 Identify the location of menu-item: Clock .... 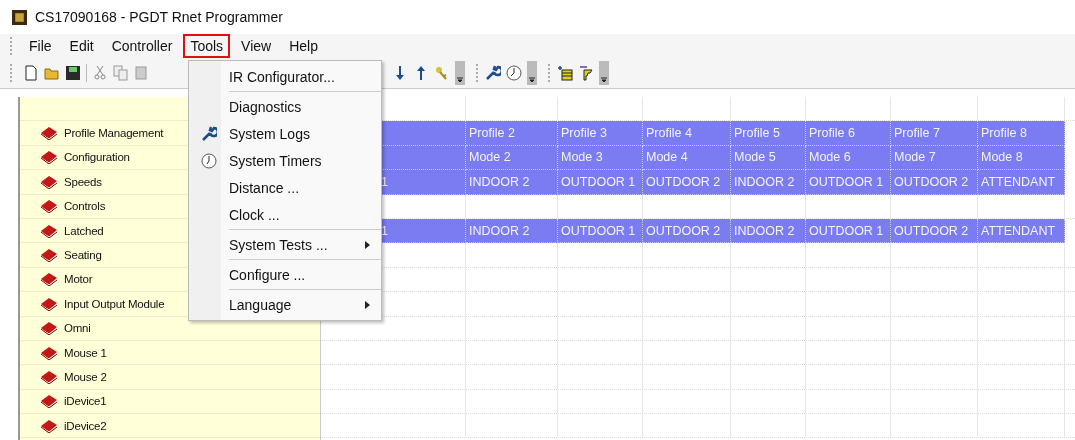
(285, 214).